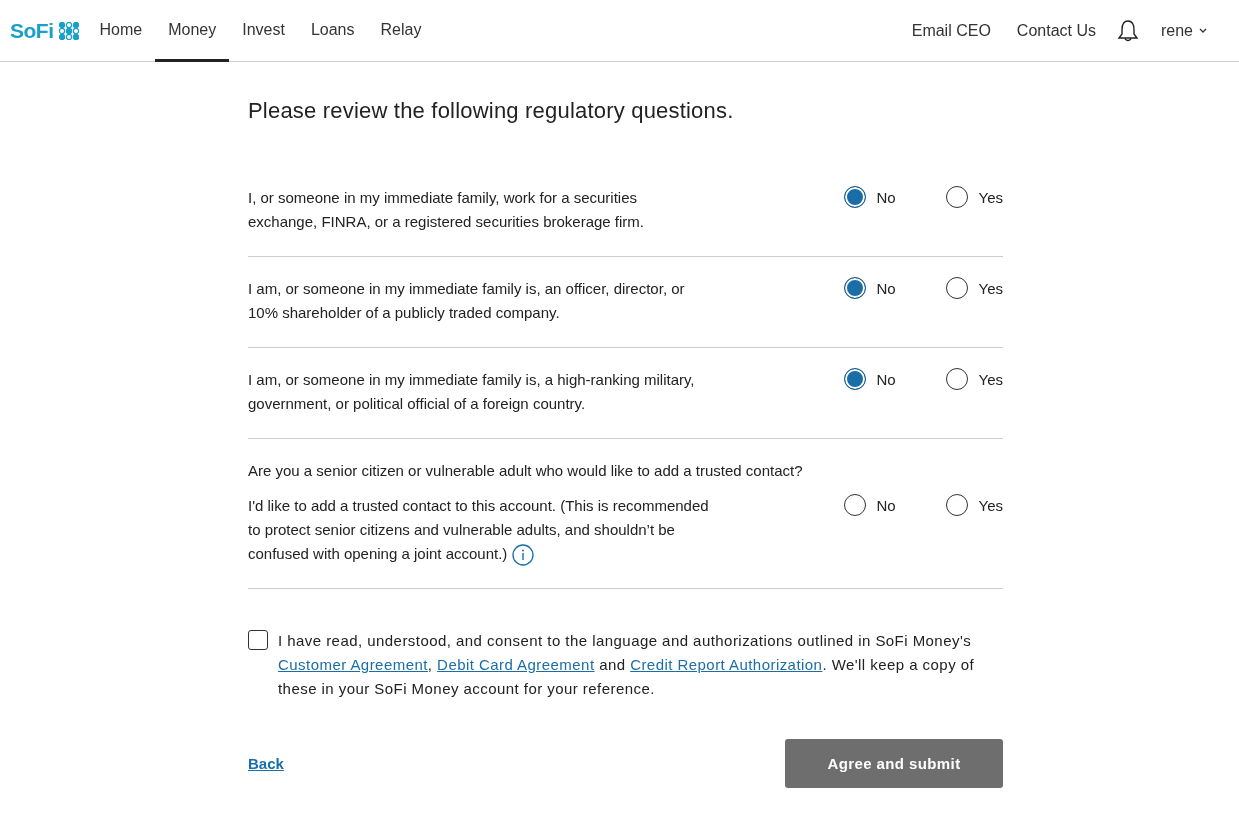 The width and height of the screenshot is (1239, 835). Describe the element at coordinates (192, 31) in the screenshot. I see `nav-tab: Money` at that location.